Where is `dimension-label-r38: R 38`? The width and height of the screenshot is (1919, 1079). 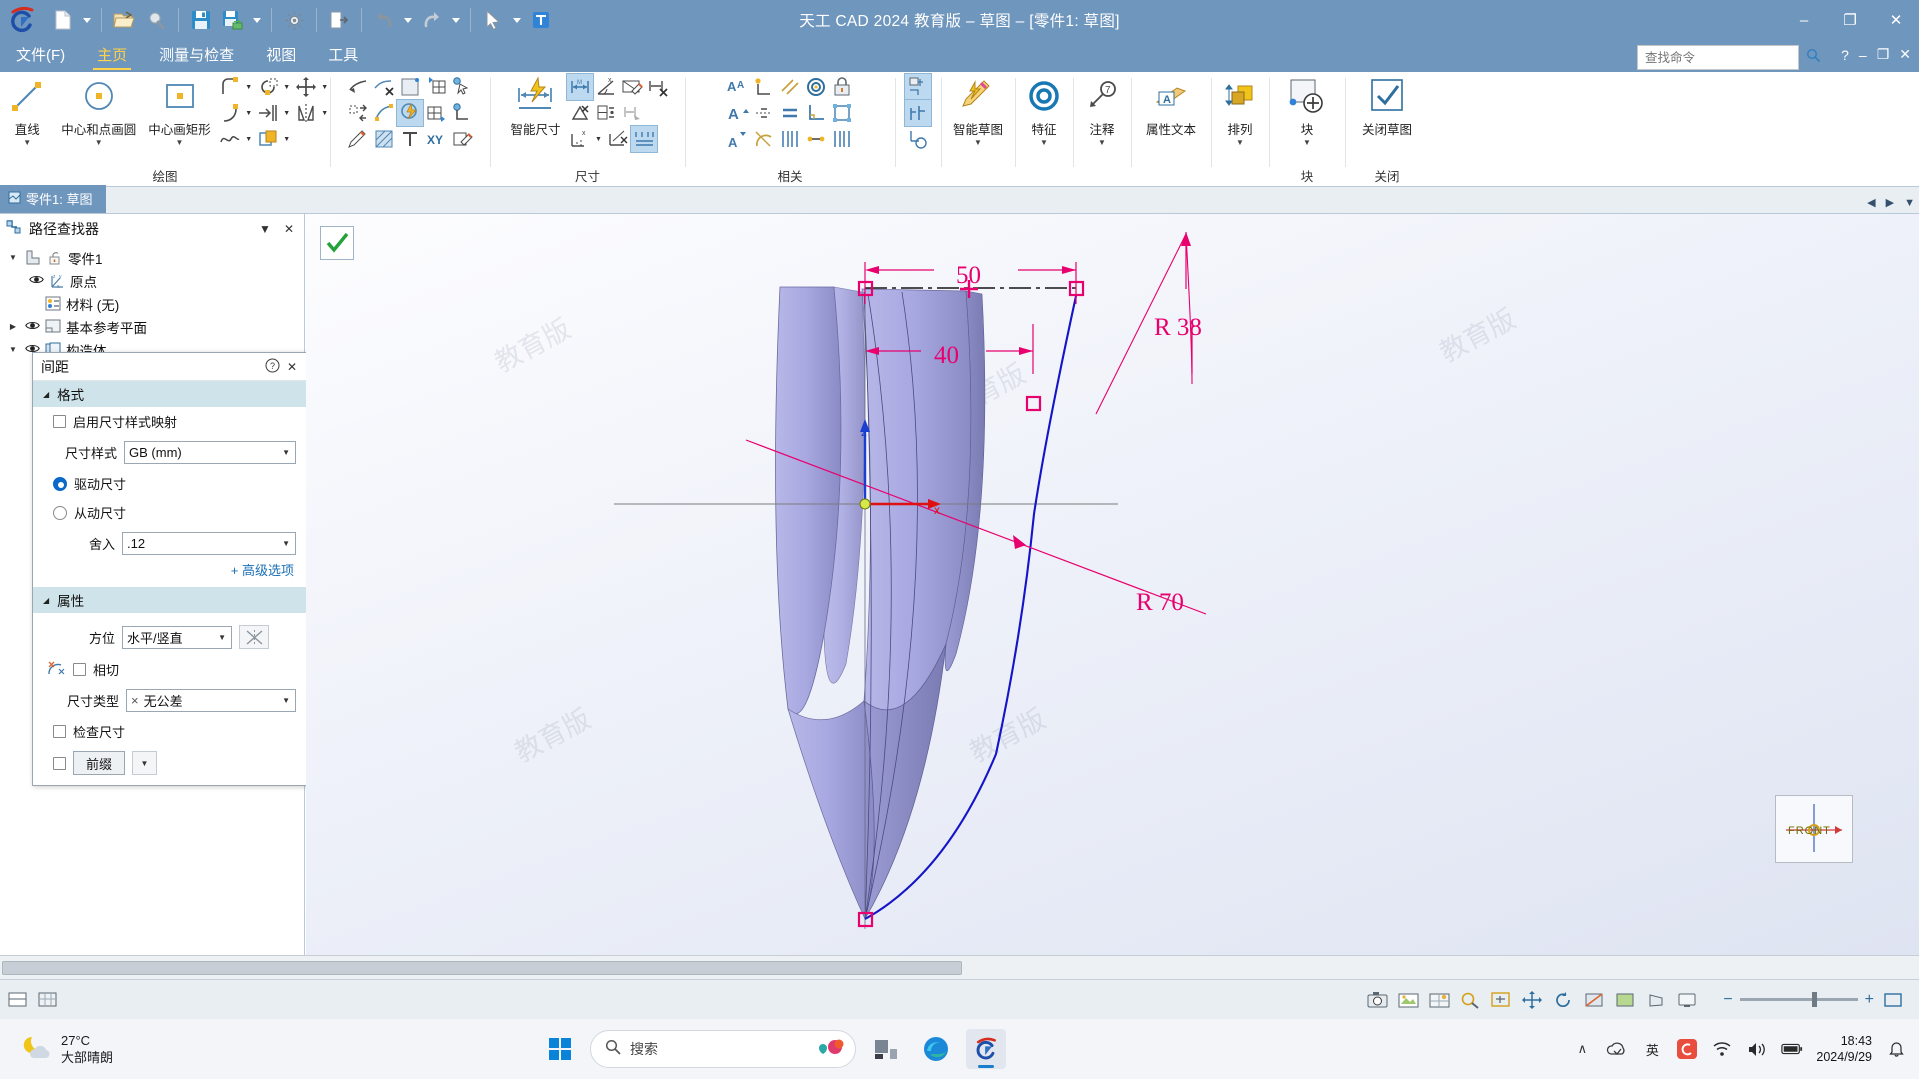 dimension-label-r38: R 38 is located at coordinates (1178, 328).